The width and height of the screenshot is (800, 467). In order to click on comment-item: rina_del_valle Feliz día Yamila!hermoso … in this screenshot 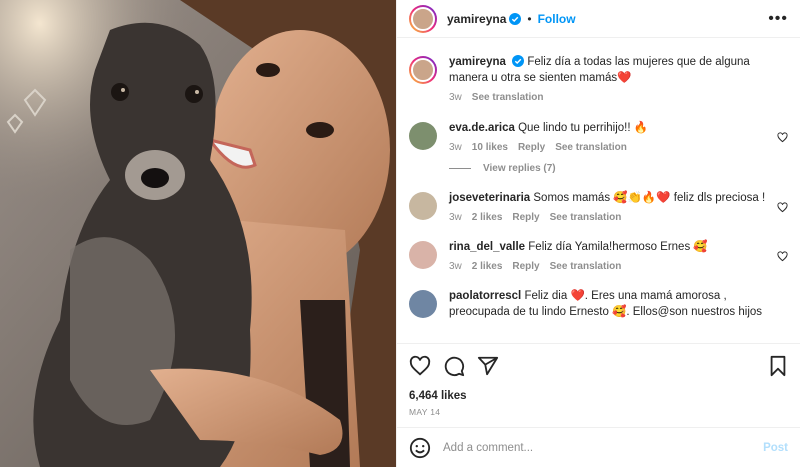, I will do `click(598, 255)`.